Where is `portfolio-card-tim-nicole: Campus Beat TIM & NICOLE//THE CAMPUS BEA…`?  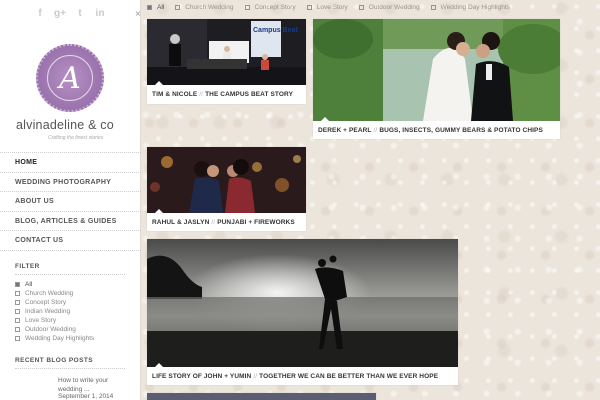
portfolio-card-tim-nicole: Campus Beat TIM & NICOLE//THE CAMPUS BEA… is located at coordinates (226, 61).